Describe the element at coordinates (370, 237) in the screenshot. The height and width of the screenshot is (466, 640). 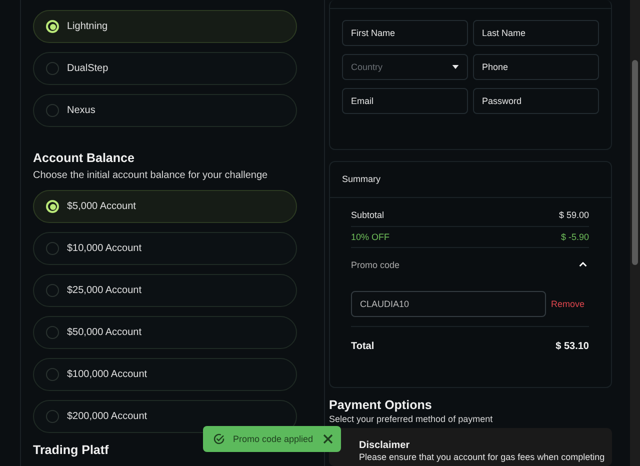
I see `row-label: 10% OFF` at that location.